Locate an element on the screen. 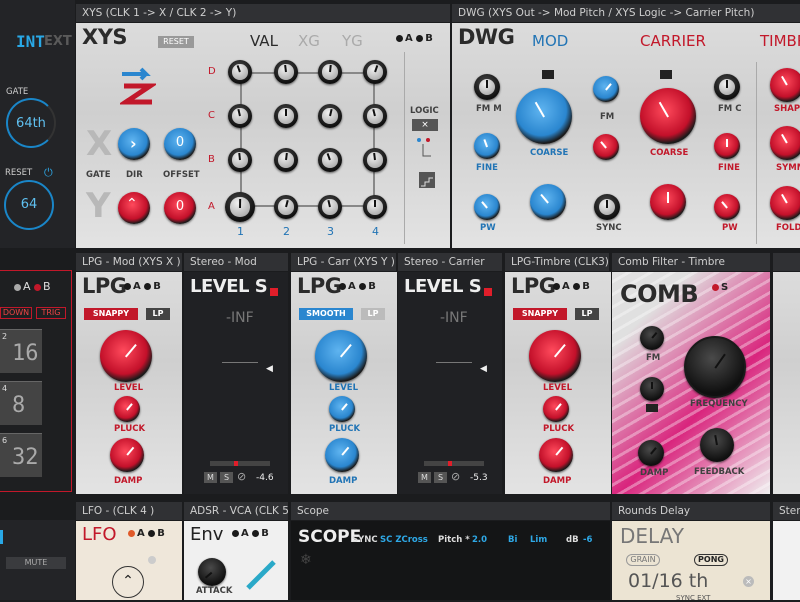  fm-bottom-knob is located at coordinates (606, 147).